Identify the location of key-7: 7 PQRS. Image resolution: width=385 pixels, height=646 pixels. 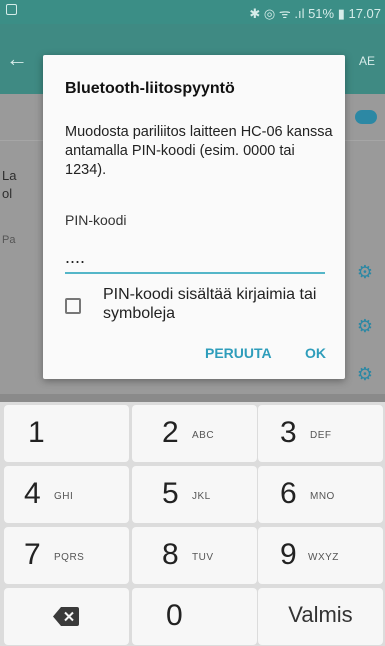
(66, 555).